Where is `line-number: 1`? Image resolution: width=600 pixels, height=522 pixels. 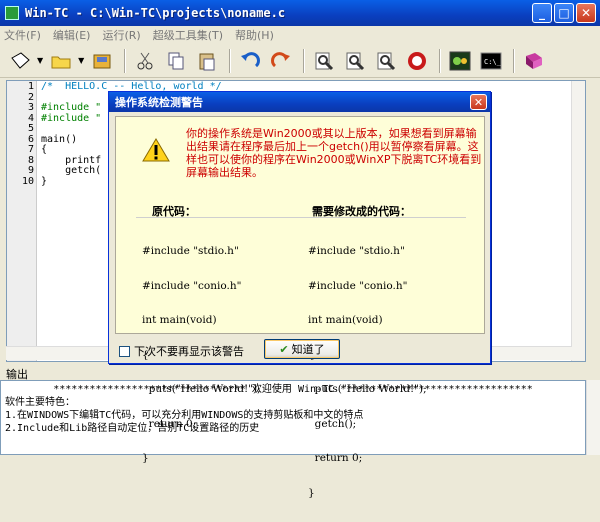
line-number: 1 is located at coordinates (30, 86).